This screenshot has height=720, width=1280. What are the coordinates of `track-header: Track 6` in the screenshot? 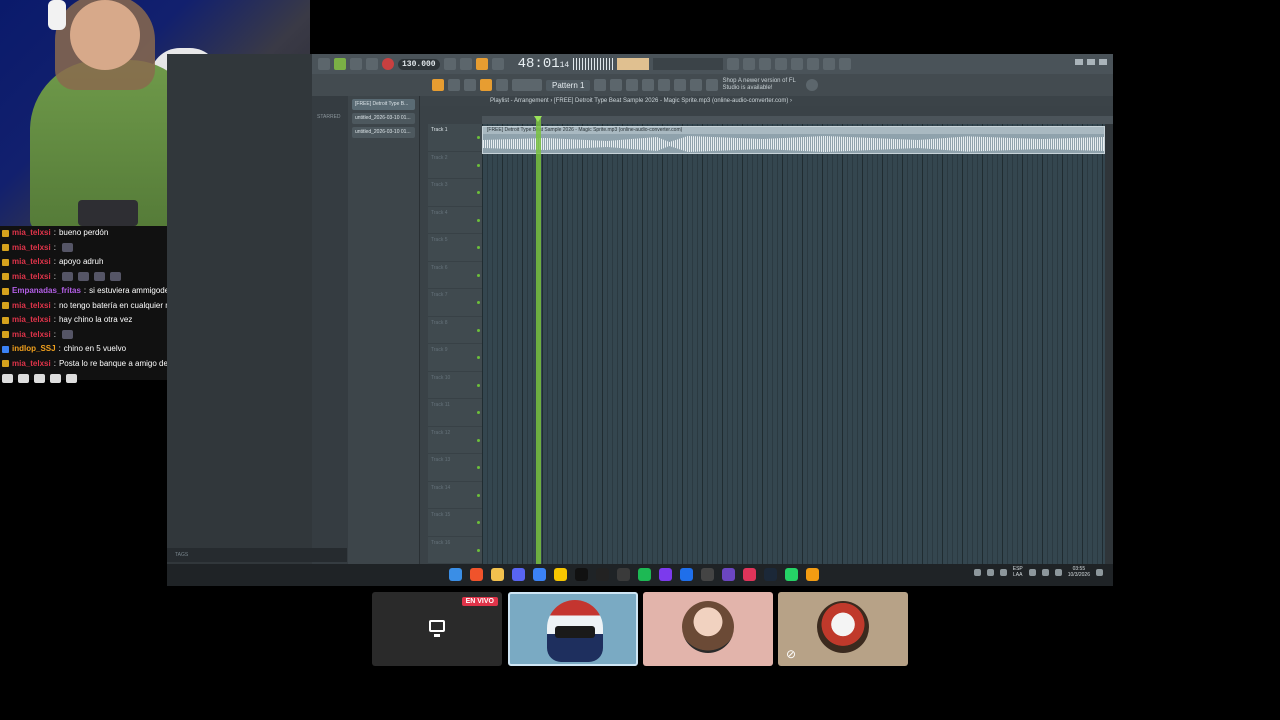 It's located at (455, 275).